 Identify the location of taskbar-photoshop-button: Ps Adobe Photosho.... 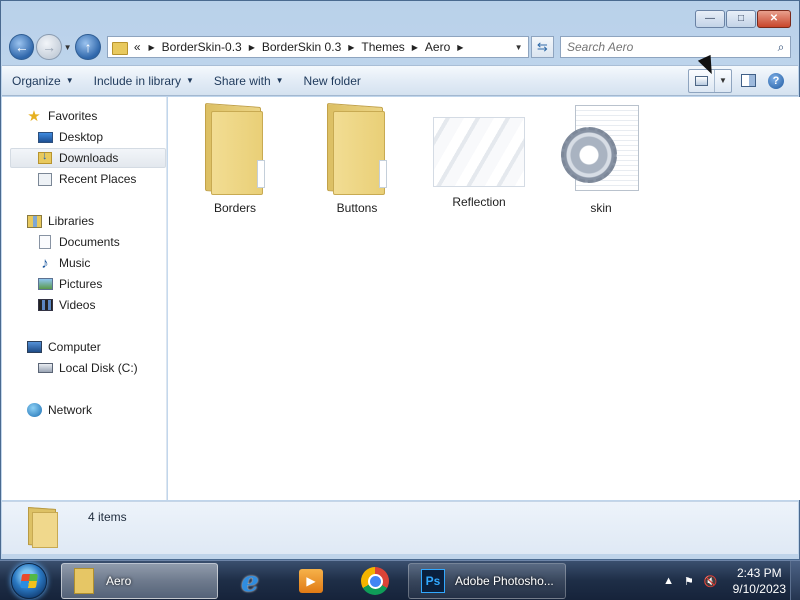
(487, 581).